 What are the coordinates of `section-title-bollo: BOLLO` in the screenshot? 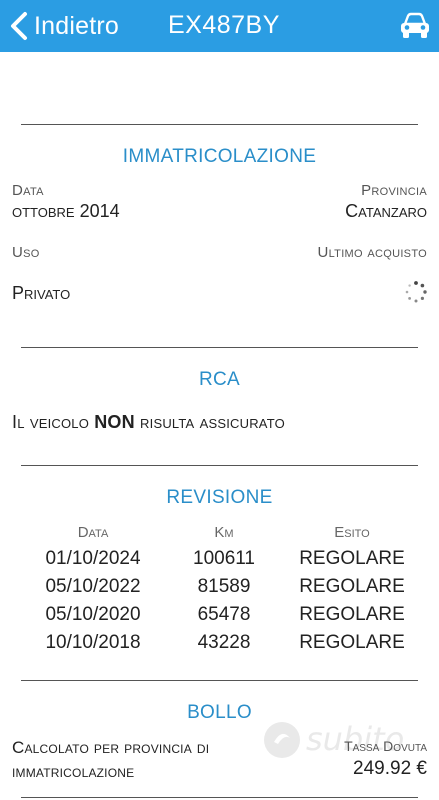 It's located at (219, 712).